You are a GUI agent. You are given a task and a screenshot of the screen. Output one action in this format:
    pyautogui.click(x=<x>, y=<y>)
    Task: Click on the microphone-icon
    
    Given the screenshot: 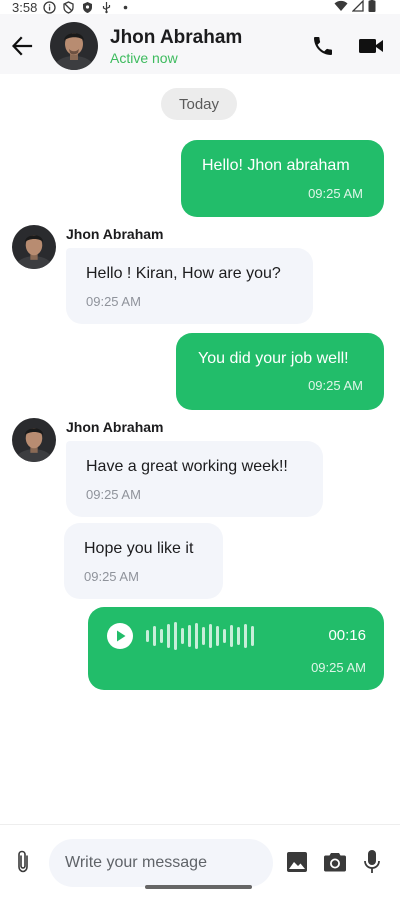 What is the action you would take?
    pyautogui.click(x=372, y=862)
    